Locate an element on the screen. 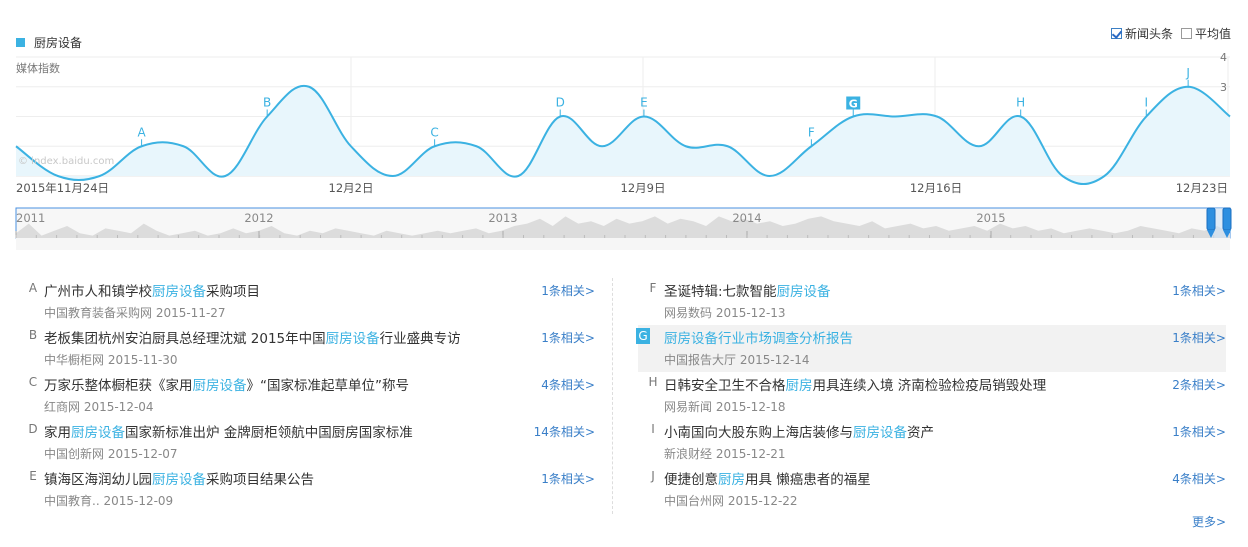 This screenshot has width=1248, height=547. x-tick-label: 12月9日 is located at coordinates (643, 188).